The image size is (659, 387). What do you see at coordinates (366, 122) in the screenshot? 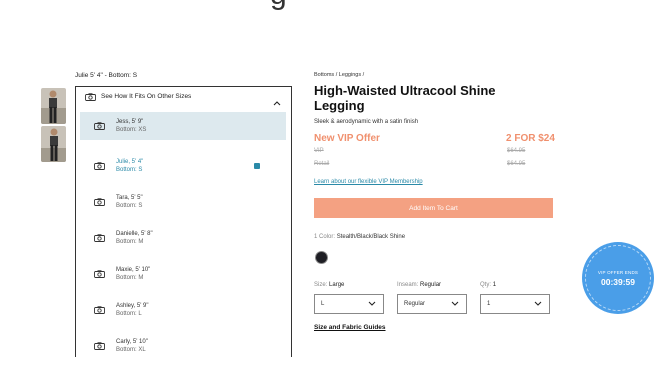
I see `product-subtitle: Sleek & aerodynamic with a satin finish` at bounding box center [366, 122].